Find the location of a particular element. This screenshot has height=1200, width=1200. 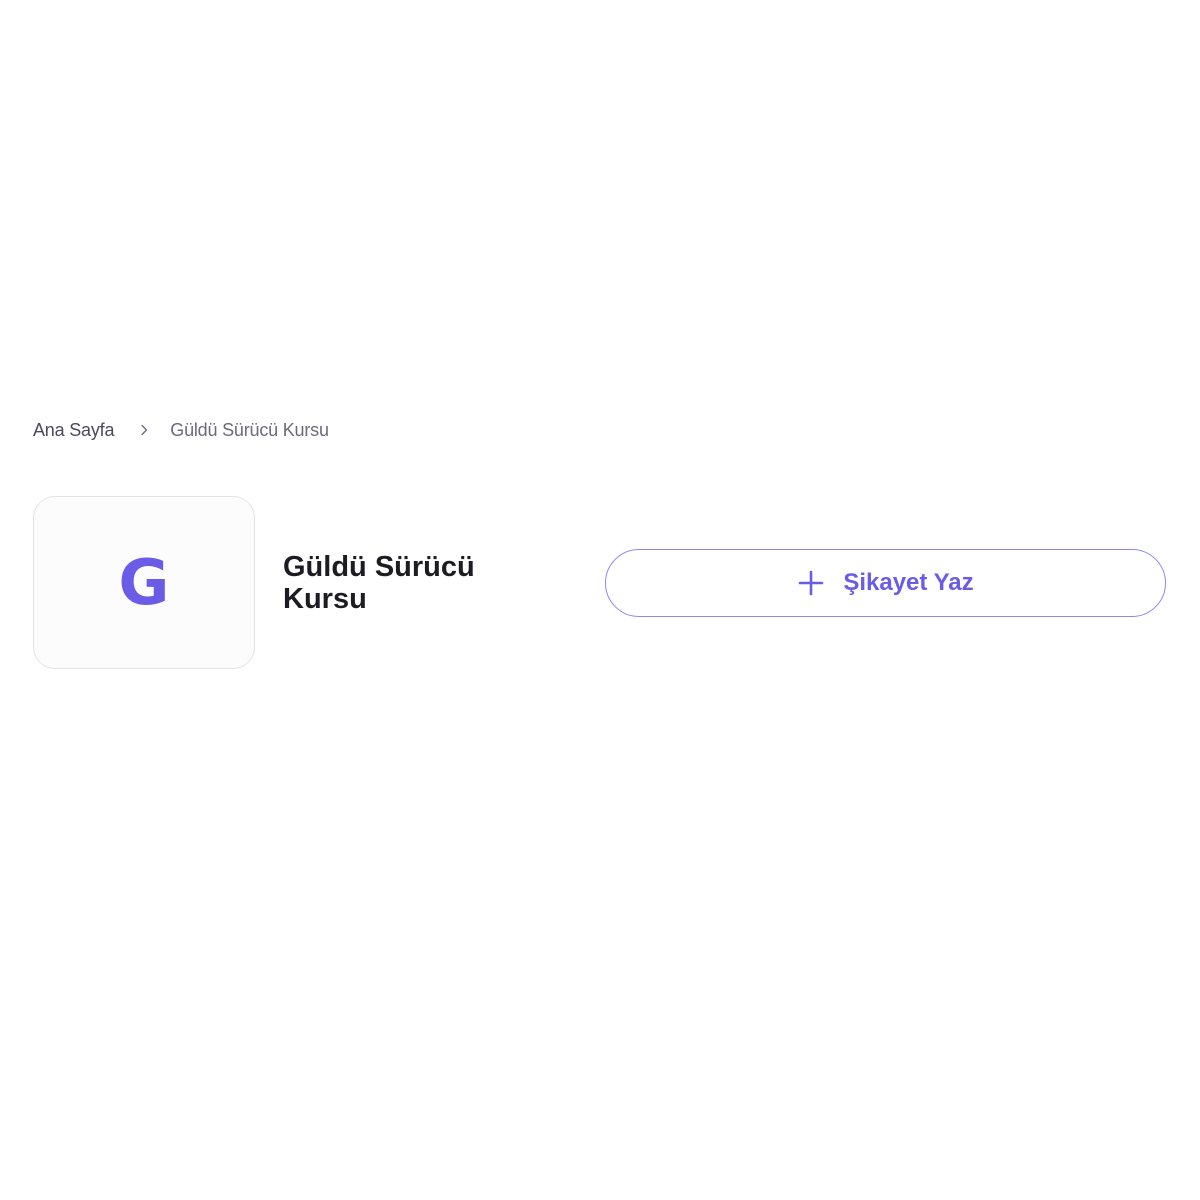

chevron-right-icon is located at coordinates (144, 430).